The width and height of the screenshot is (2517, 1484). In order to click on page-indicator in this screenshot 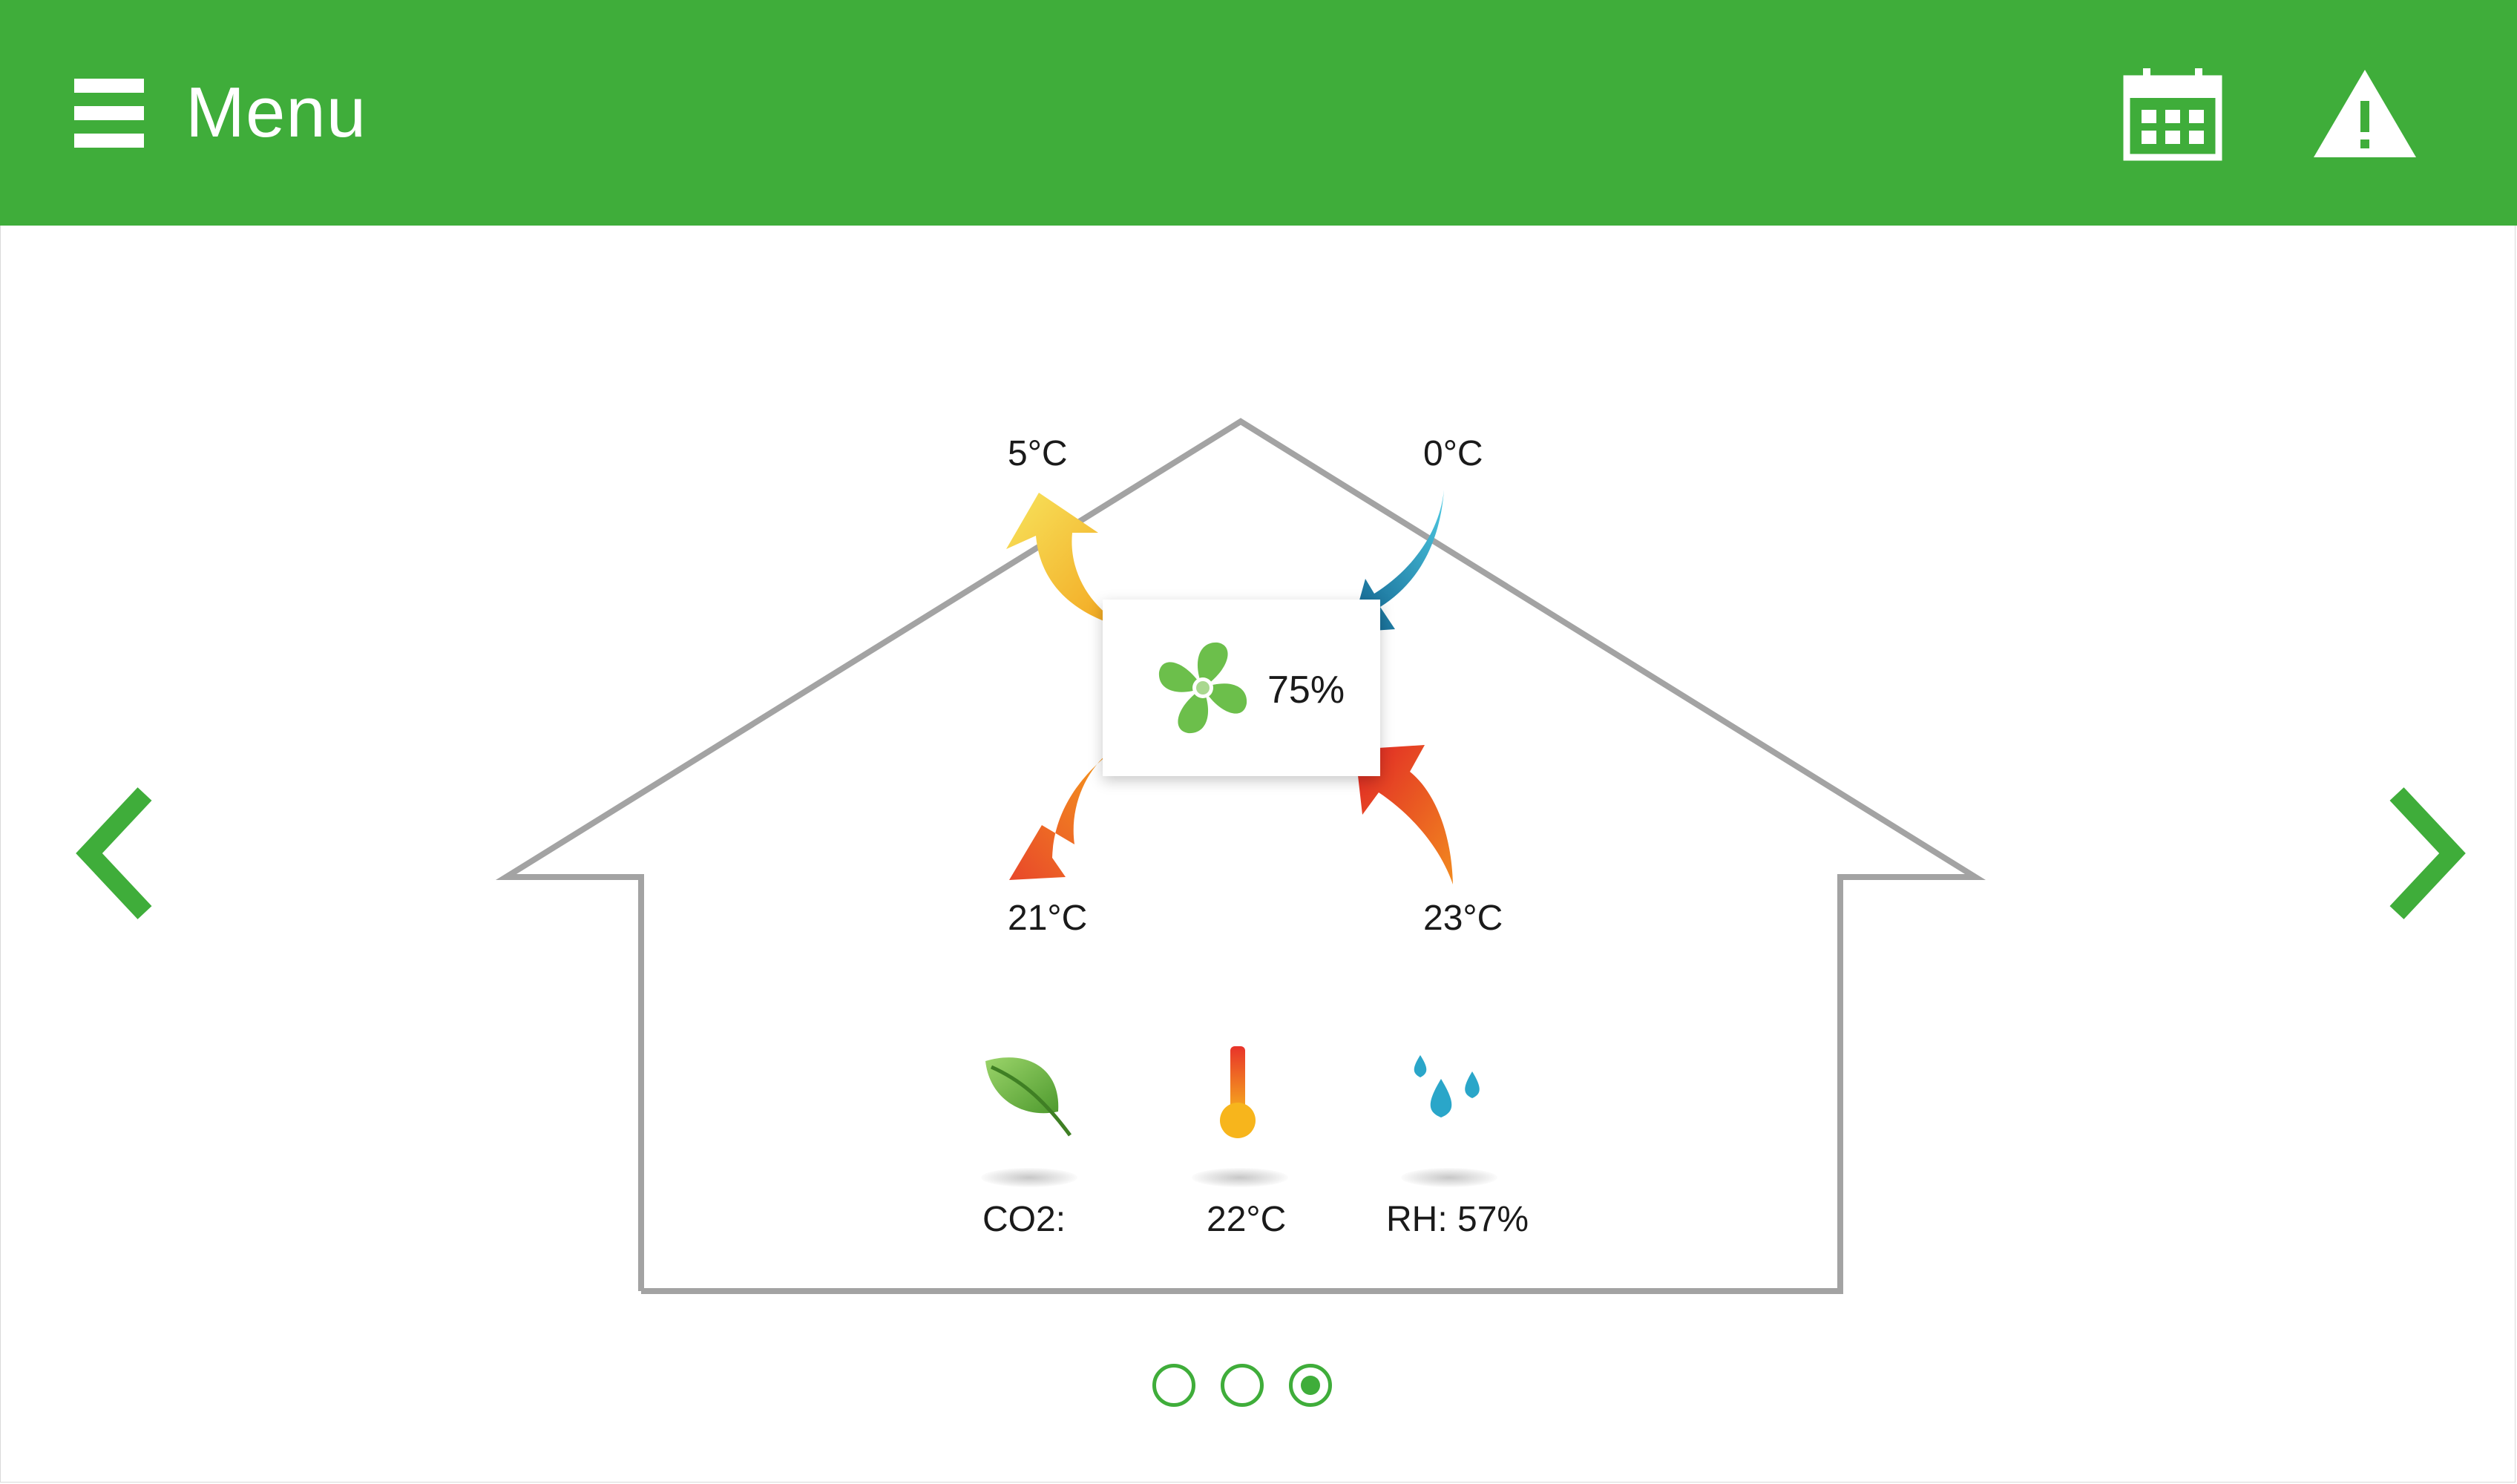, I will do `click(1242, 1385)`.